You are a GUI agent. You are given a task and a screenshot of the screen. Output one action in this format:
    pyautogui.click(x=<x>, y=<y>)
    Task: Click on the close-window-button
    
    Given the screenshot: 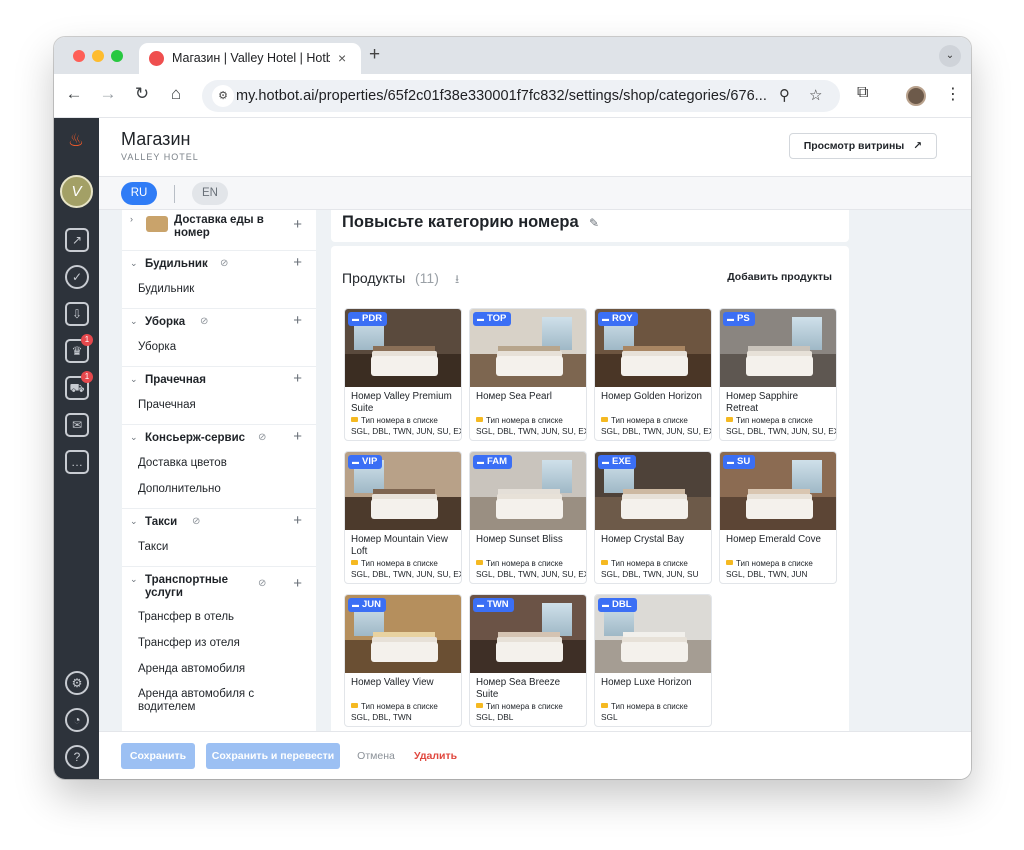 What is the action you would take?
    pyautogui.click(x=79, y=56)
    